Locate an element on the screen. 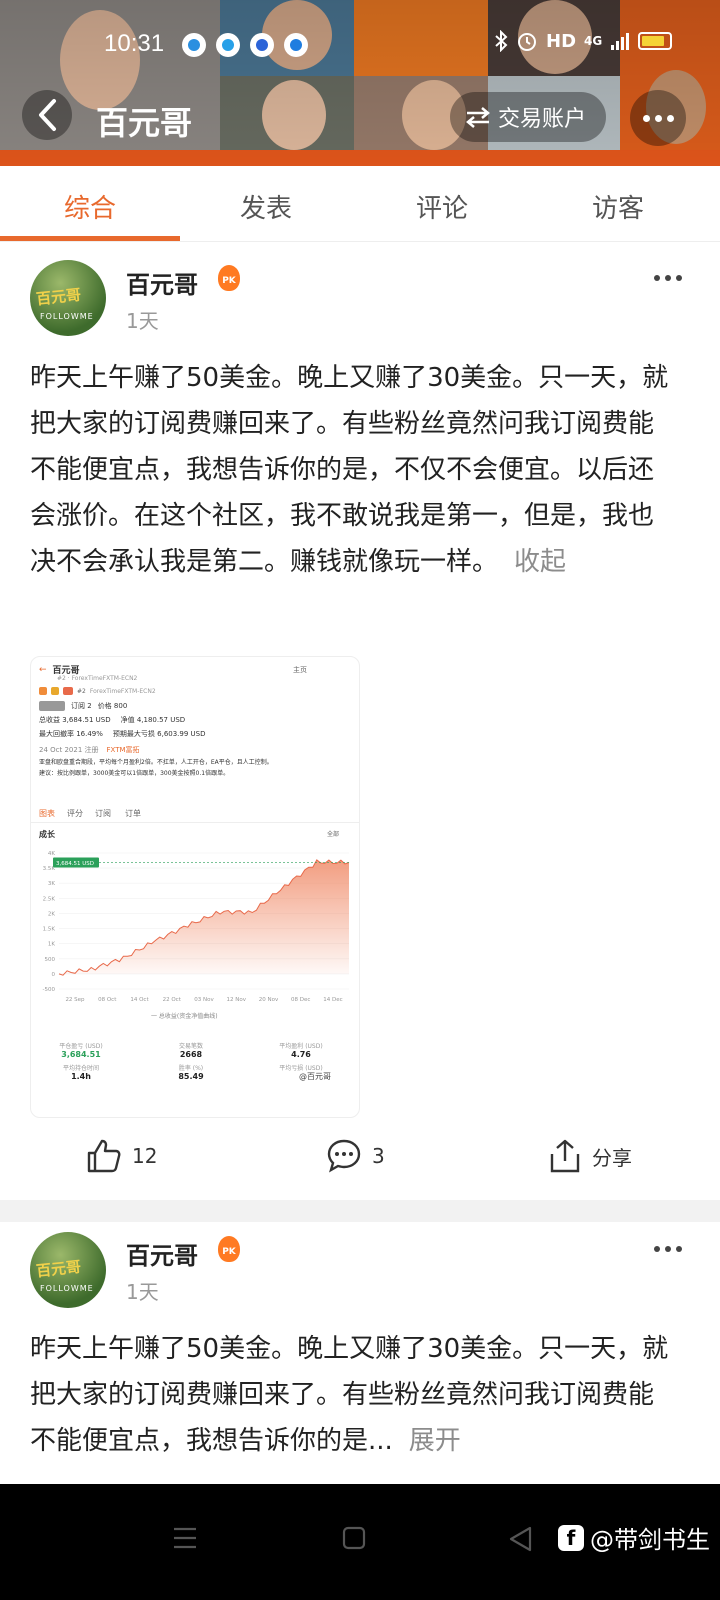 This screenshot has width=720, height=1600. shot-stat: 胜率 (%) 85.49 is located at coordinates (191, 1073).